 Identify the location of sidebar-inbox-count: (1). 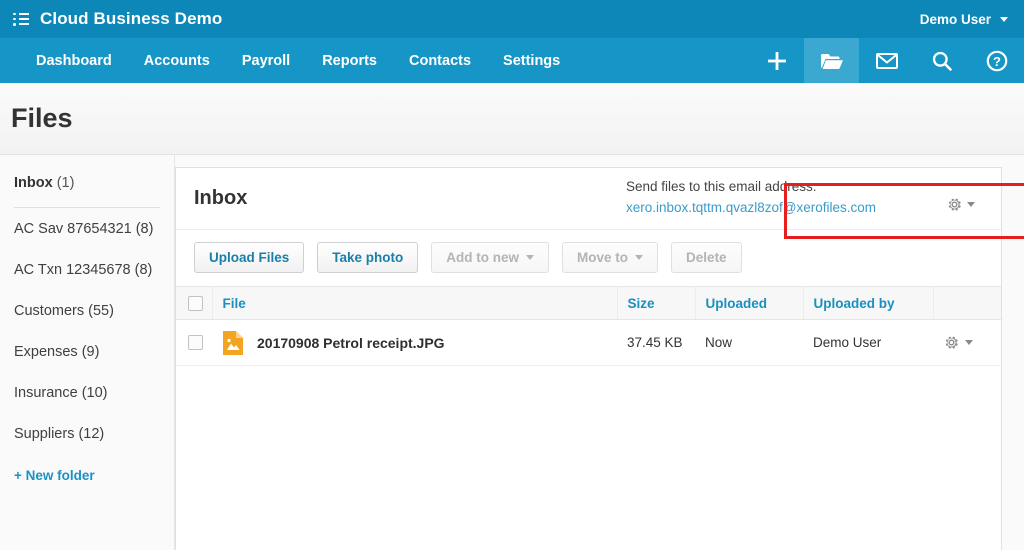
(65, 183).